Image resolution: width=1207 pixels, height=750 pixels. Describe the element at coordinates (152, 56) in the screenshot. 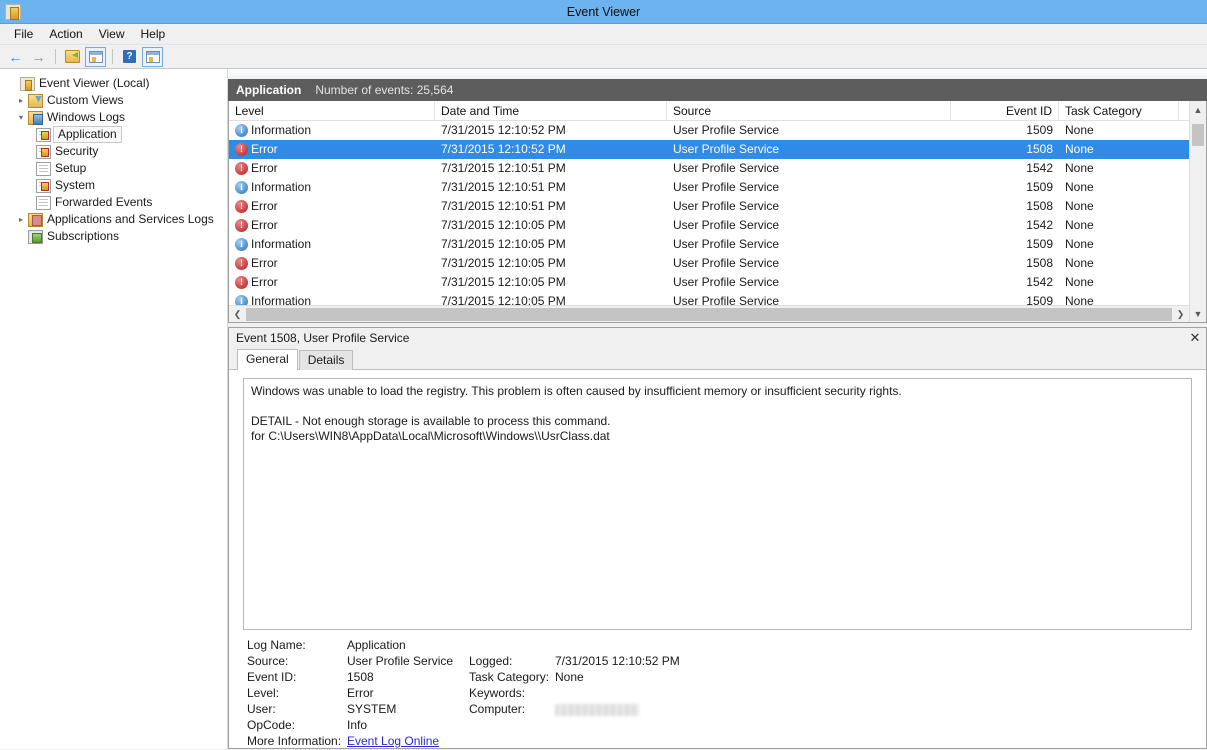

I see `show-action-pane-button` at that location.